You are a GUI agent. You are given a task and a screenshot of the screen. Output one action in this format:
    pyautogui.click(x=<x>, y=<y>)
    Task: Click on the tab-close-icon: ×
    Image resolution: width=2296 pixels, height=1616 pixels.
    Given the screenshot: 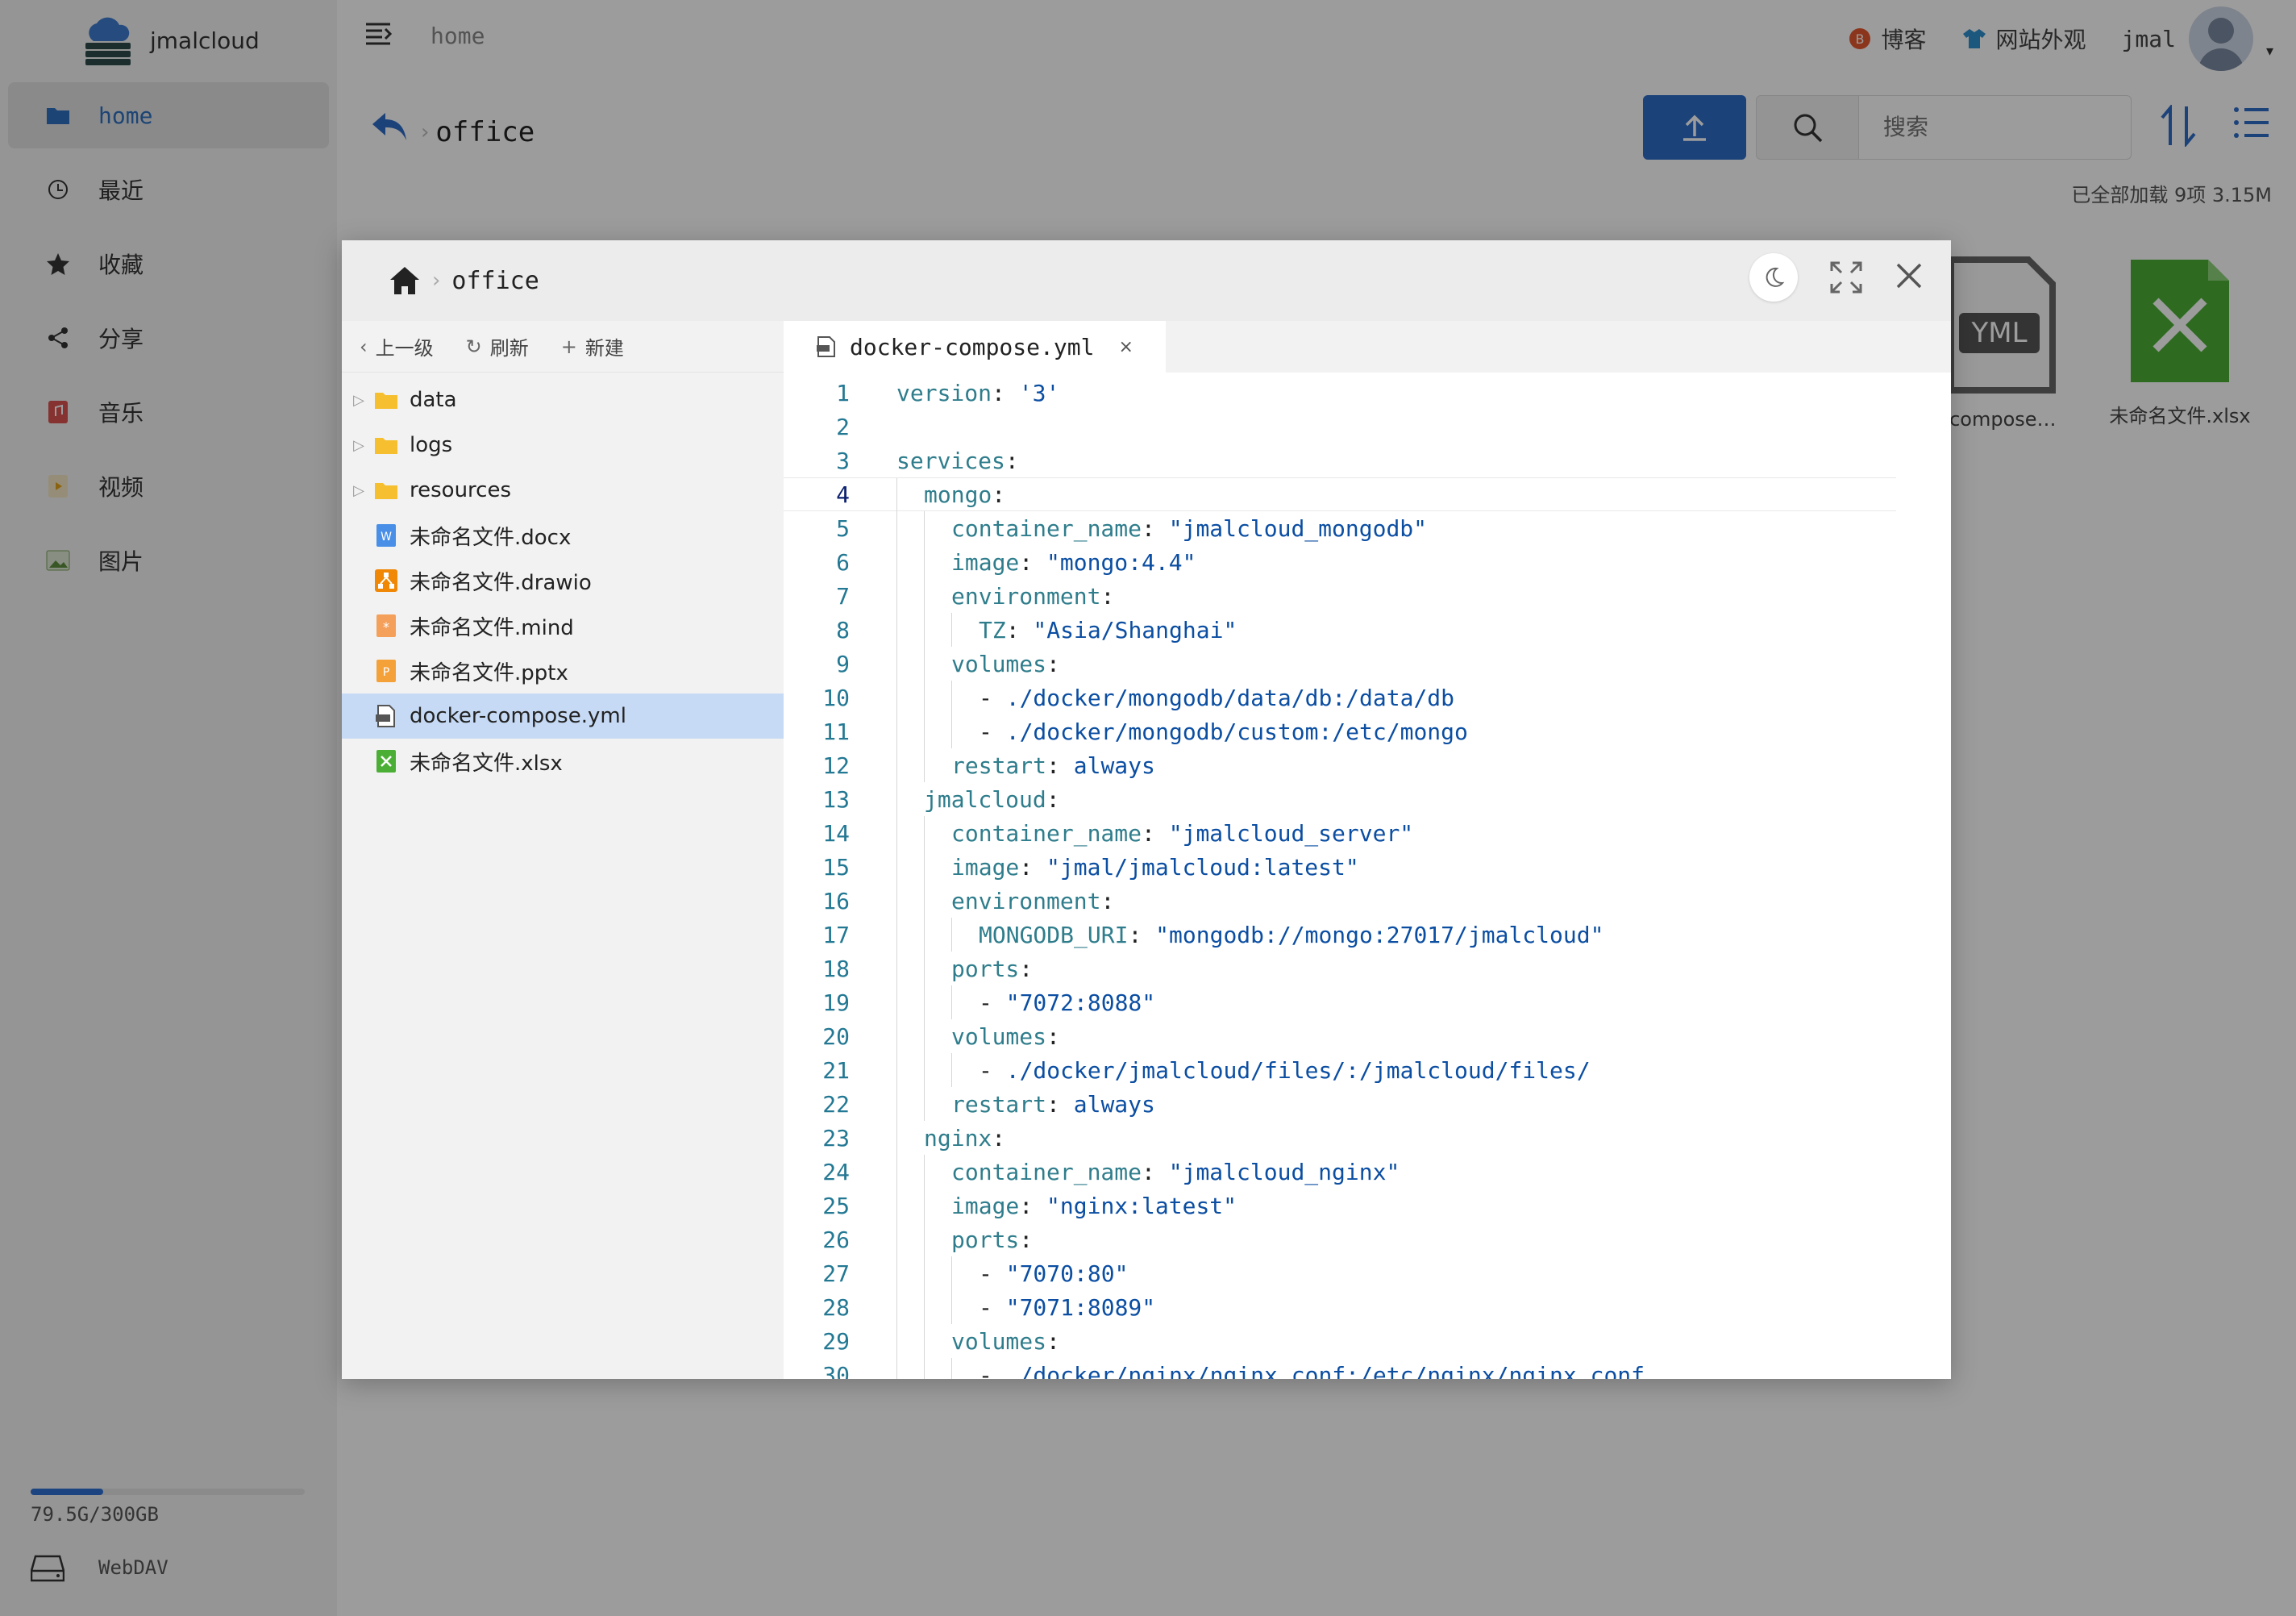 What is the action you would take?
    pyautogui.click(x=1126, y=347)
    